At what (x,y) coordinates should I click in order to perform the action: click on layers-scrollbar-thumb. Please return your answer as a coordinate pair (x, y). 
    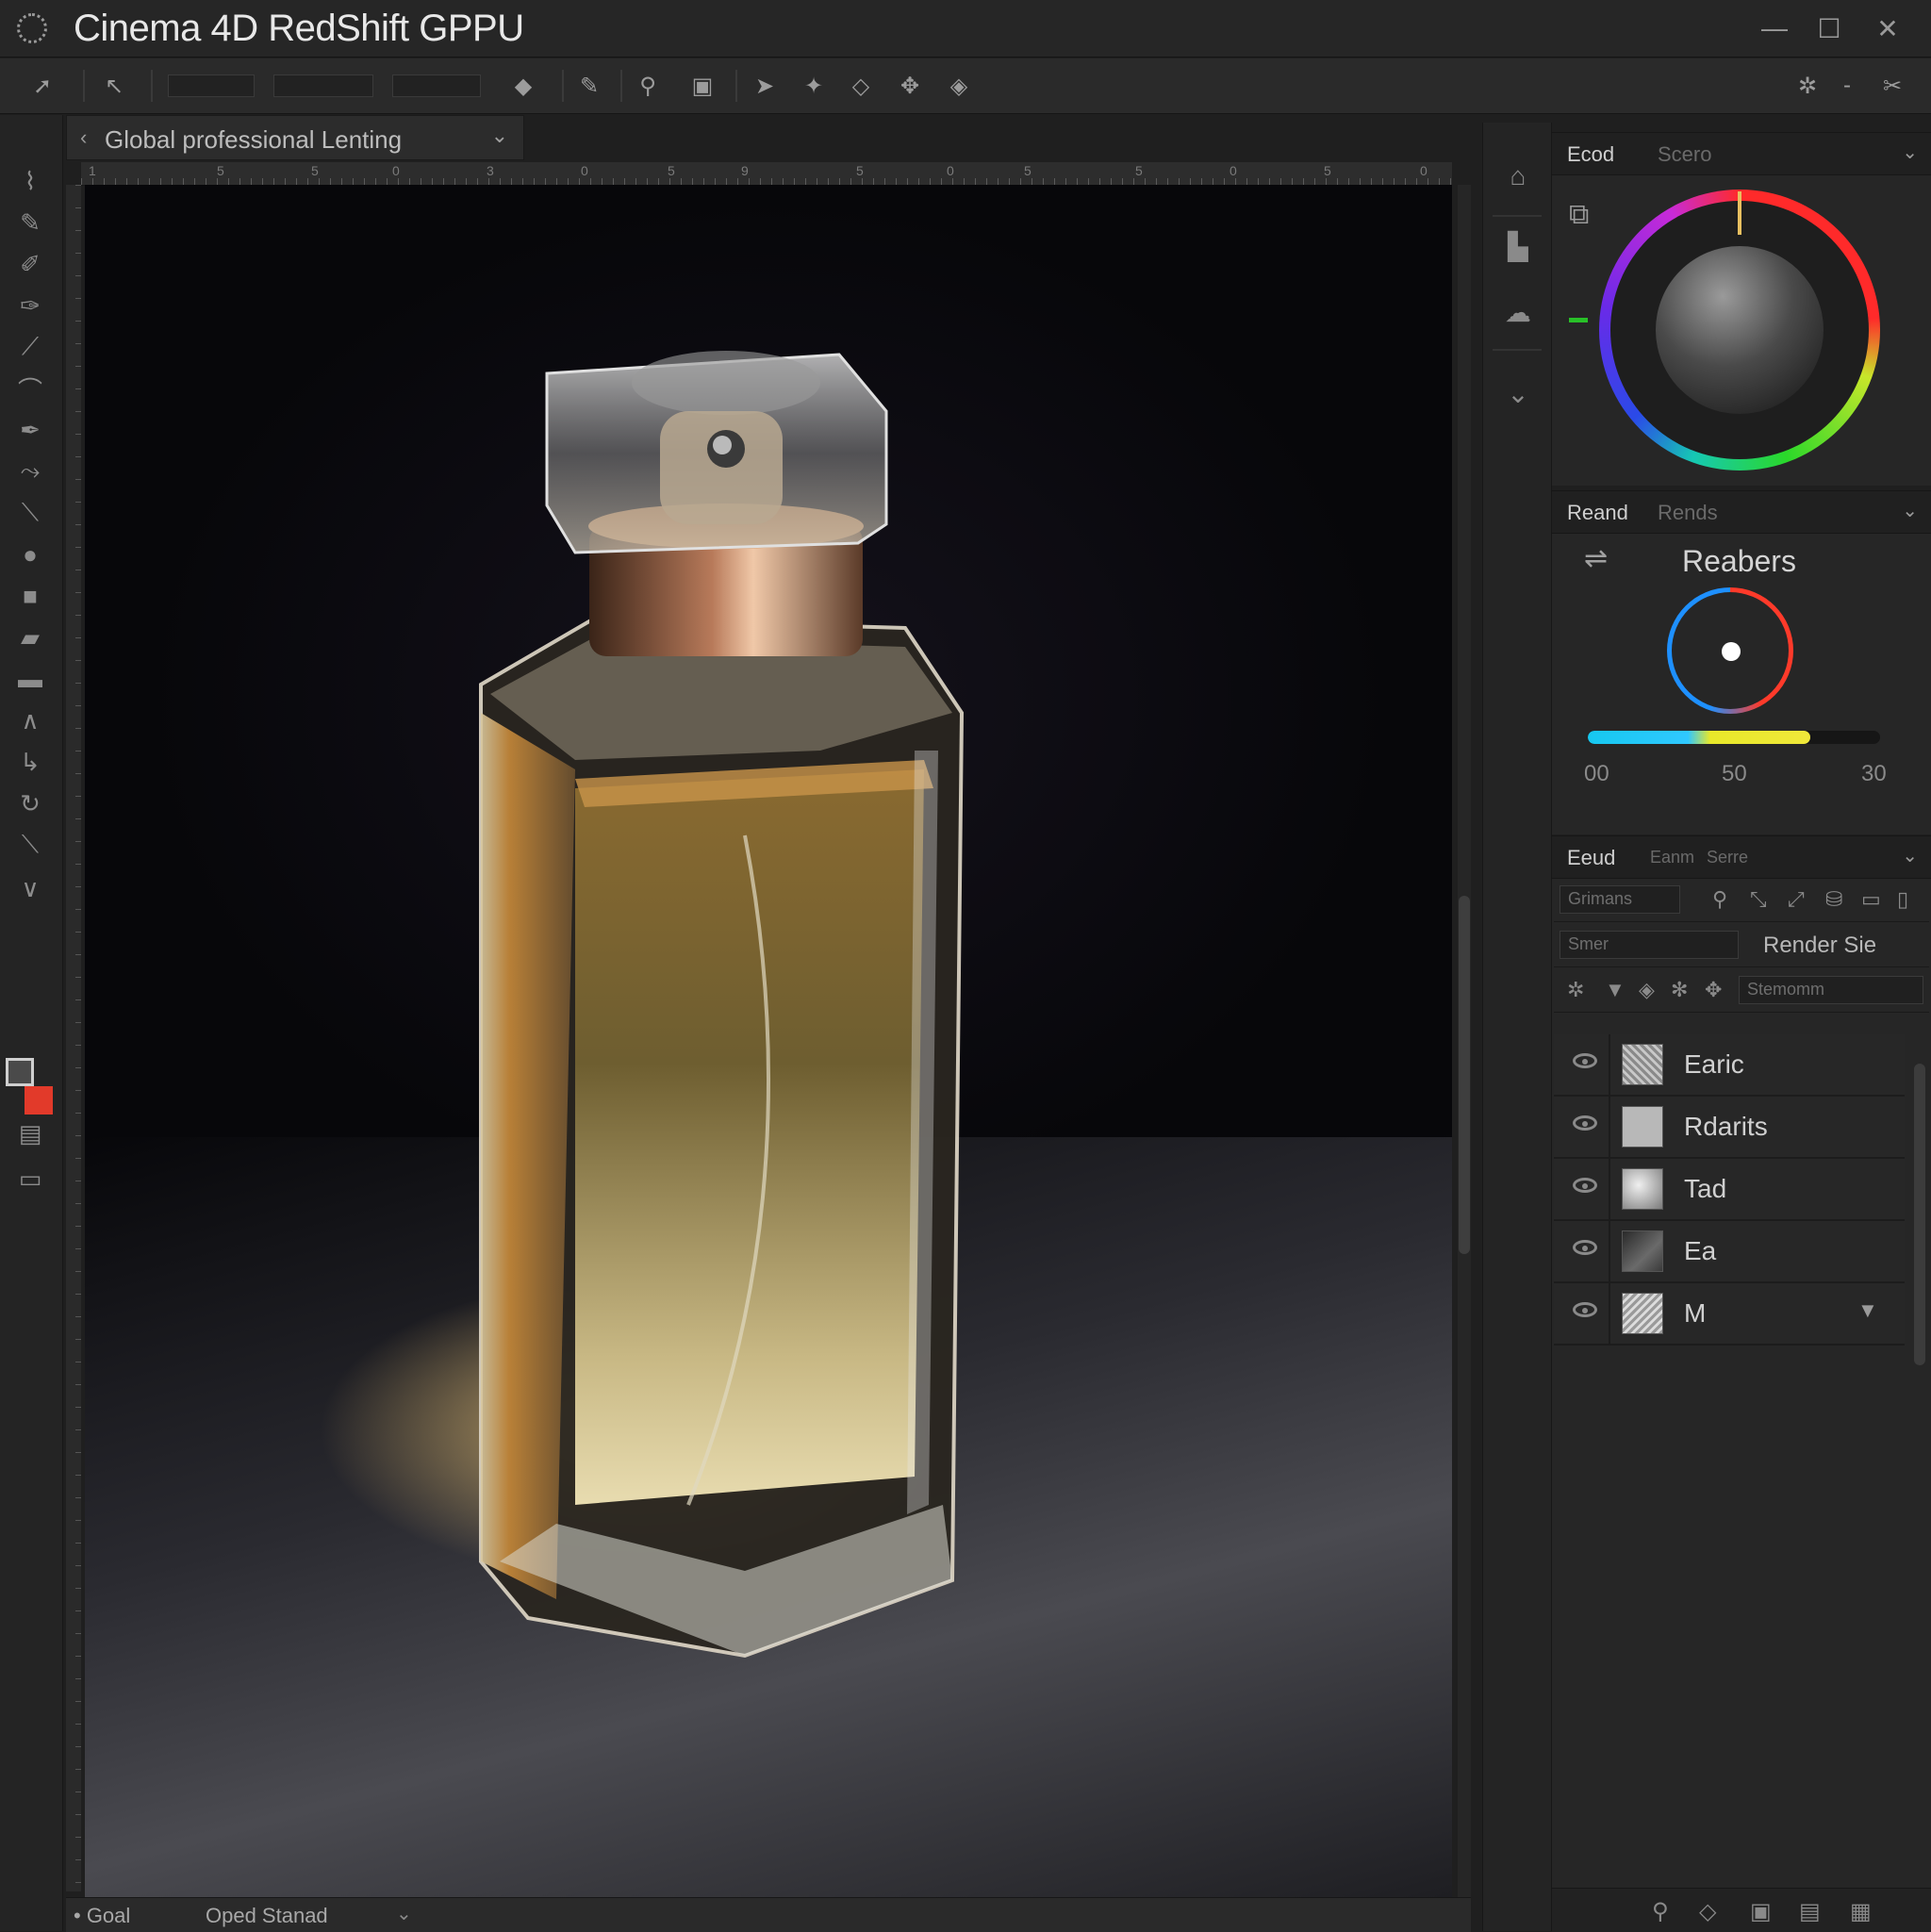
    Looking at the image, I should click on (1919, 1214).